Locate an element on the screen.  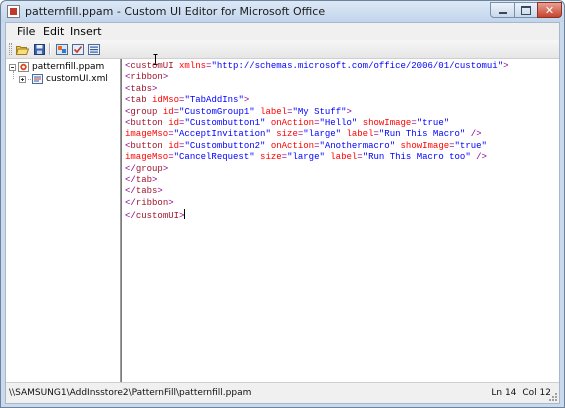
validate-icon is located at coordinates (78, 49).